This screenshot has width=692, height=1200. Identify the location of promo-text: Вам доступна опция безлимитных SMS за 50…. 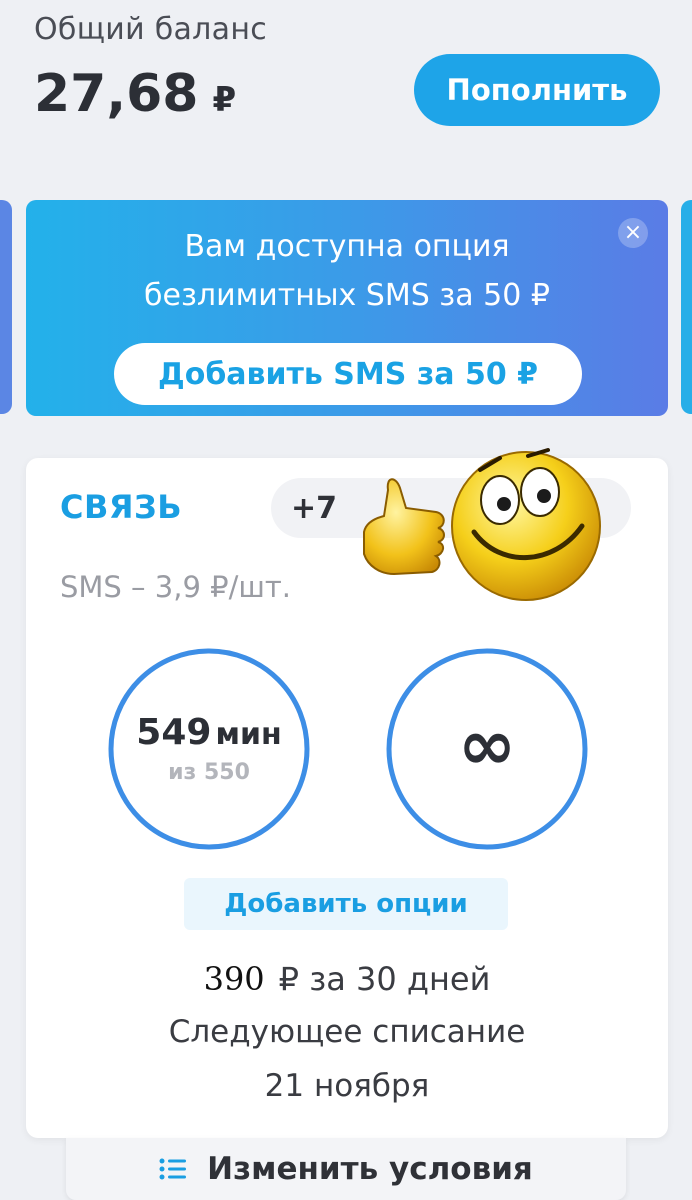
(347, 271).